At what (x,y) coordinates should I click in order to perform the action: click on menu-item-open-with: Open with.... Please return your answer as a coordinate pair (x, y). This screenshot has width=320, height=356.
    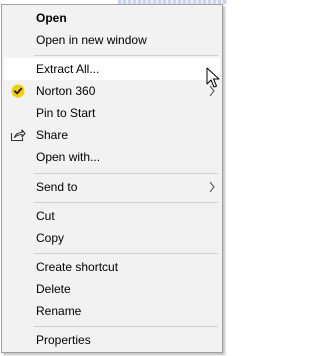
    Looking at the image, I should click on (112, 157).